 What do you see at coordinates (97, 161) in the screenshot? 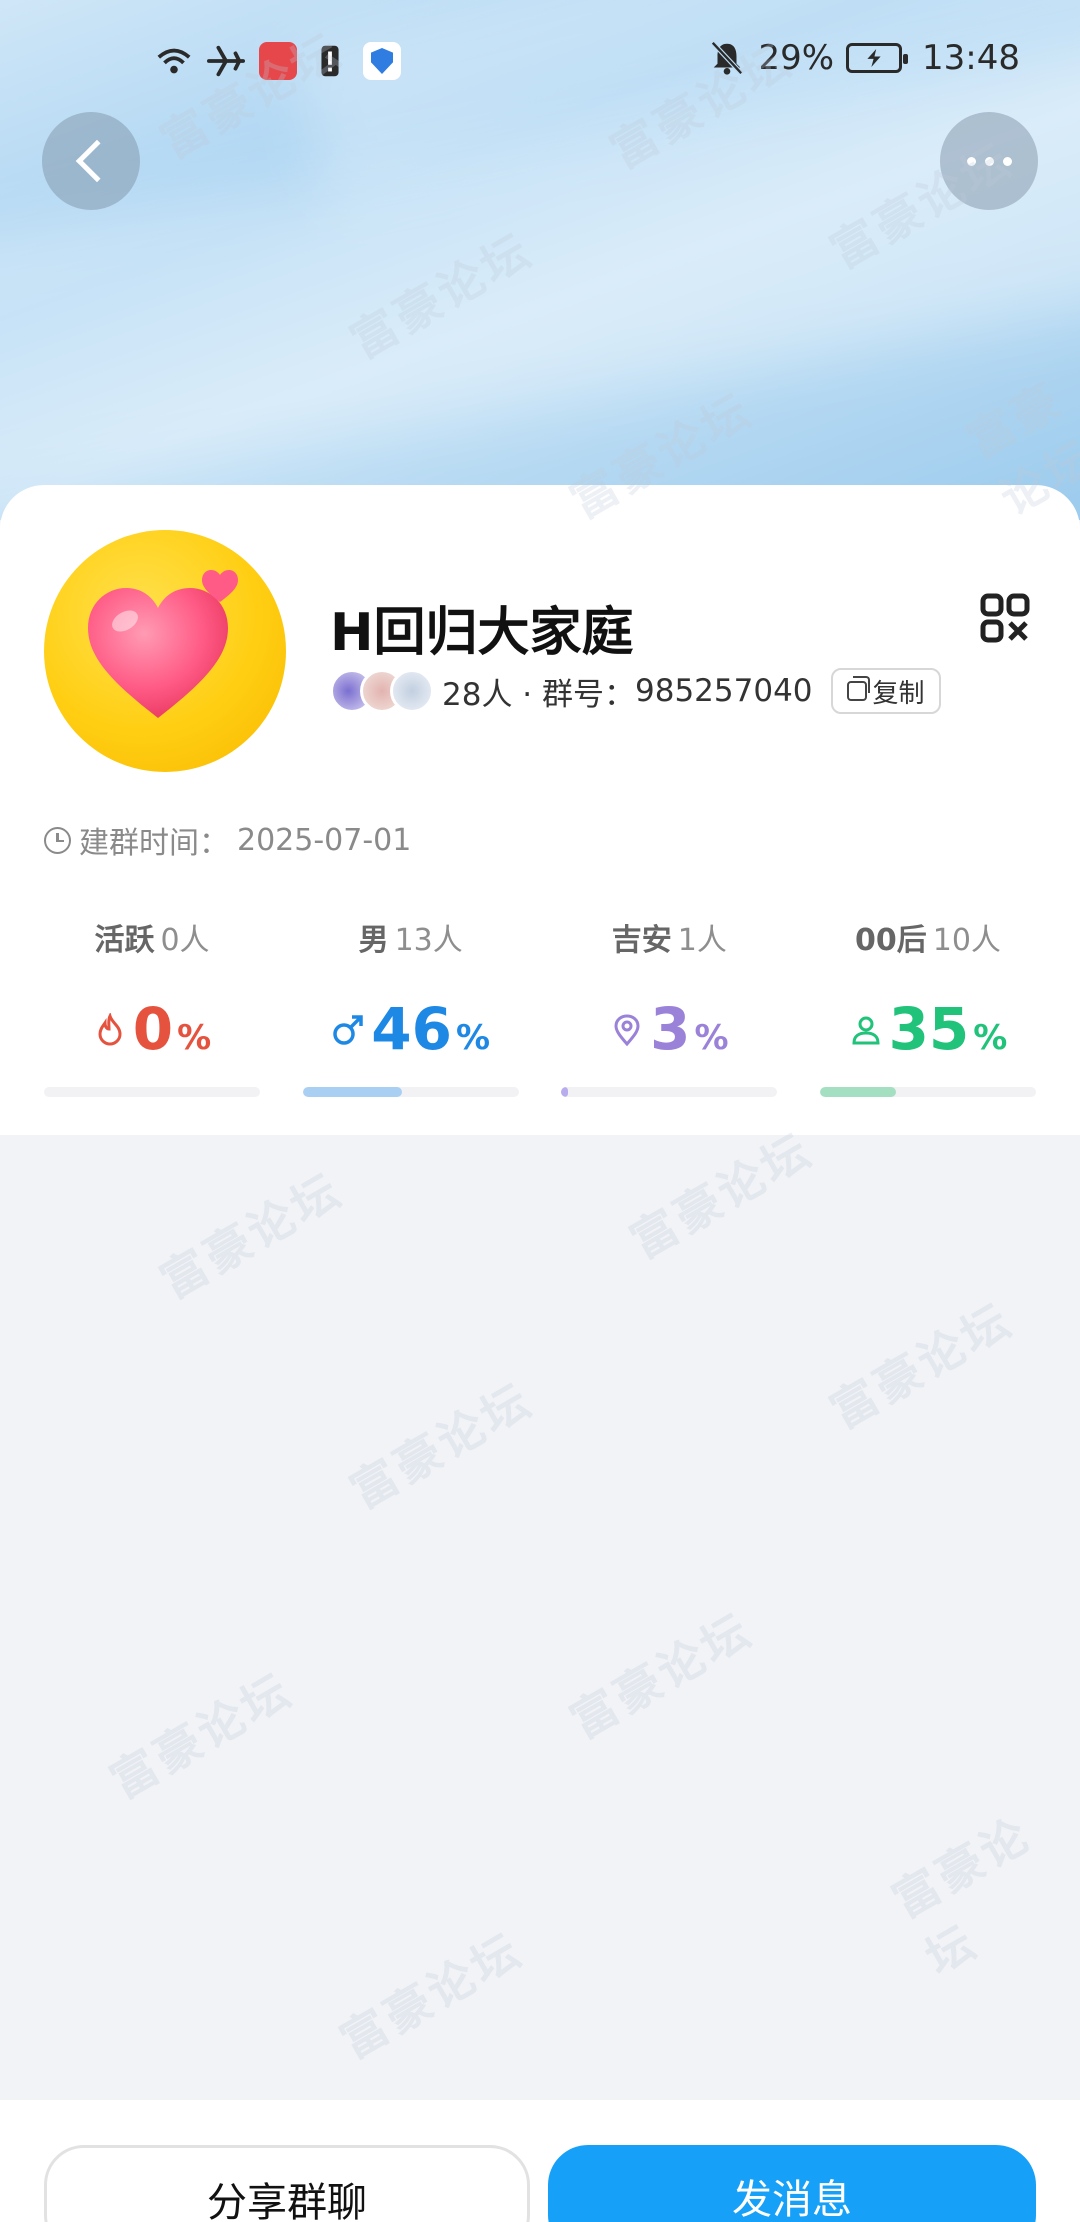
I see `chevron-left-icon` at bounding box center [97, 161].